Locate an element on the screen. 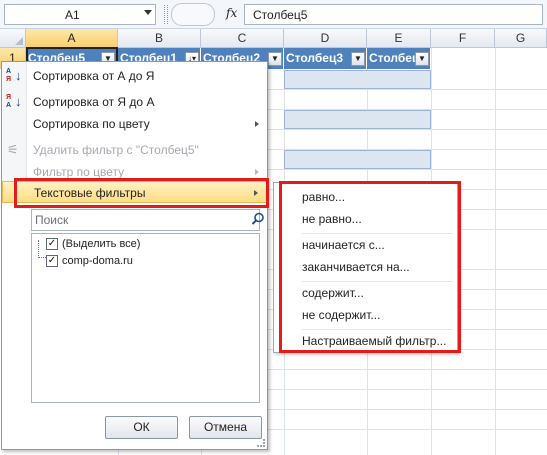 This screenshot has height=455, width=547. column-header-a: A is located at coordinates (72, 38).